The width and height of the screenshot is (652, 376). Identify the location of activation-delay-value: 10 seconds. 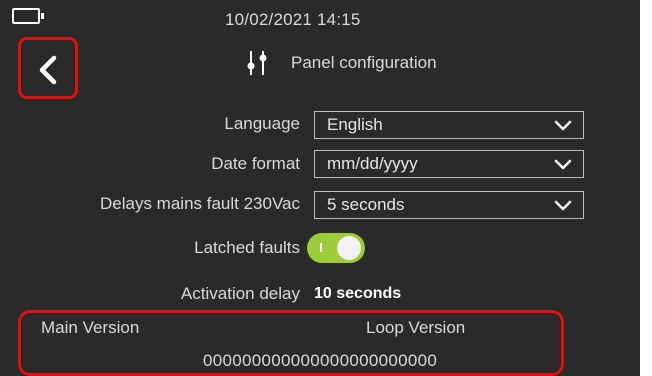
(358, 293).